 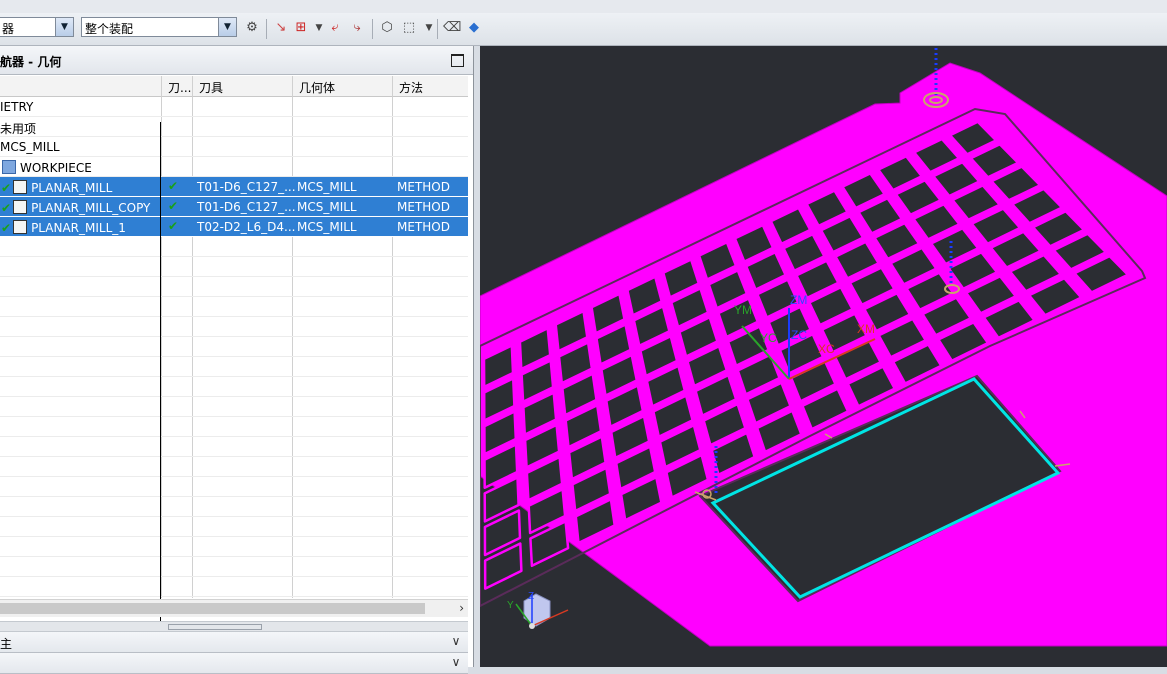 I want to click on row-name: WORKPIECE, so click(x=56, y=168).